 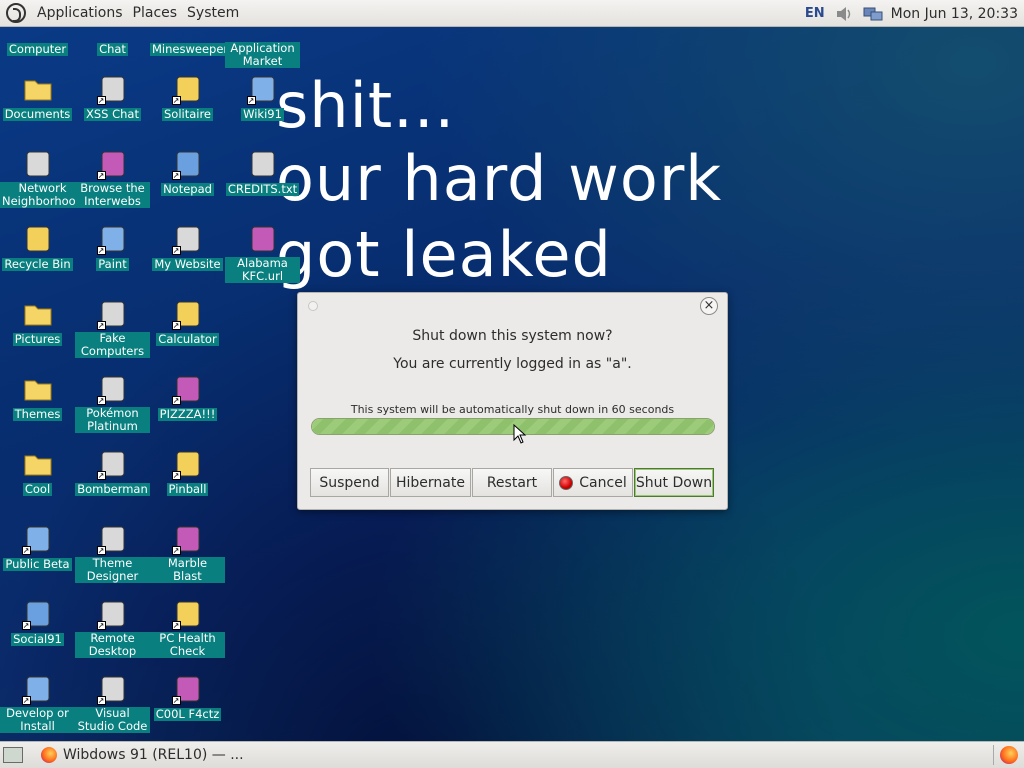 I want to click on hibernate-button: Hibernate, so click(x=430, y=482).